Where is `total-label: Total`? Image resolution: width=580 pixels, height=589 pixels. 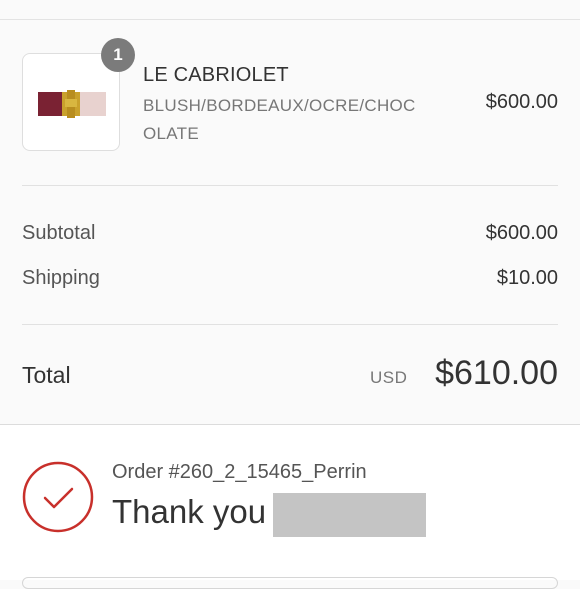
total-label: Total is located at coordinates (46, 375).